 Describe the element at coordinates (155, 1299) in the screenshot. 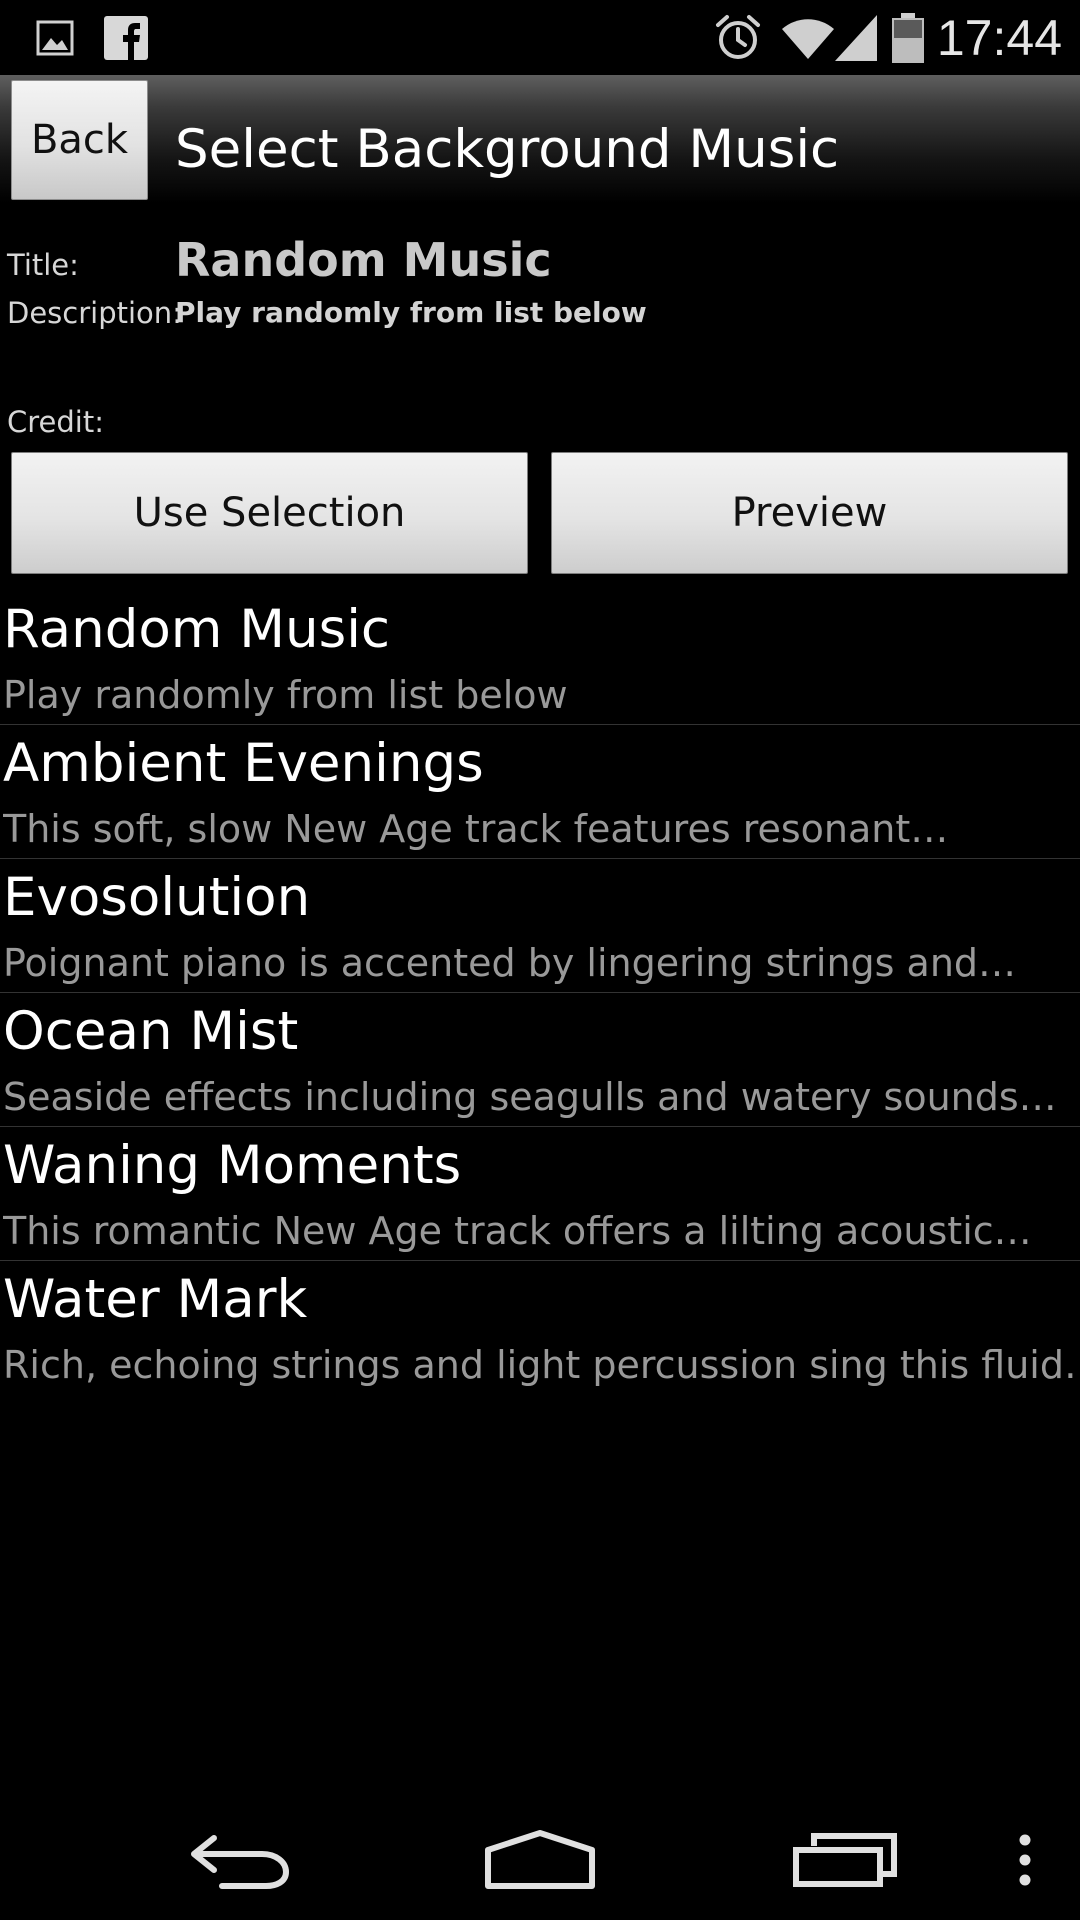

I see `music-title: Water Mark` at that location.